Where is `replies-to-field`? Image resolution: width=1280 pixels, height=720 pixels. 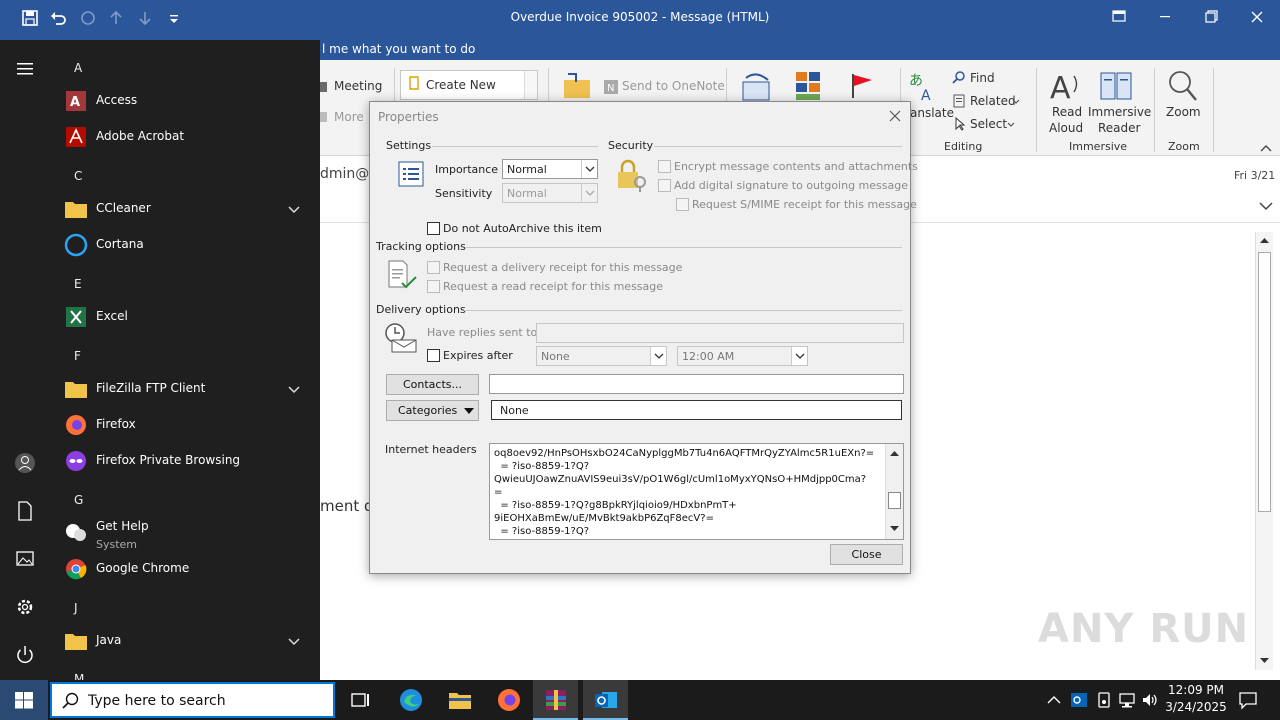
replies-to-field is located at coordinates (720, 333).